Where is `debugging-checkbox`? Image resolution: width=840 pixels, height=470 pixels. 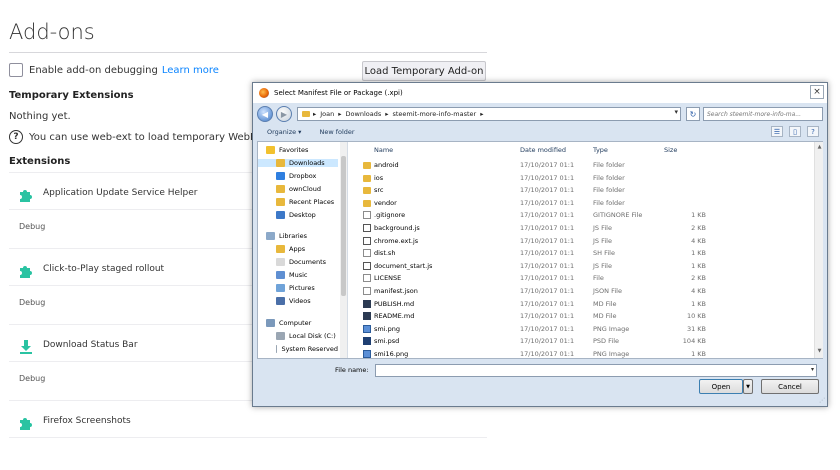 debugging-checkbox is located at coordinates (16, 70).